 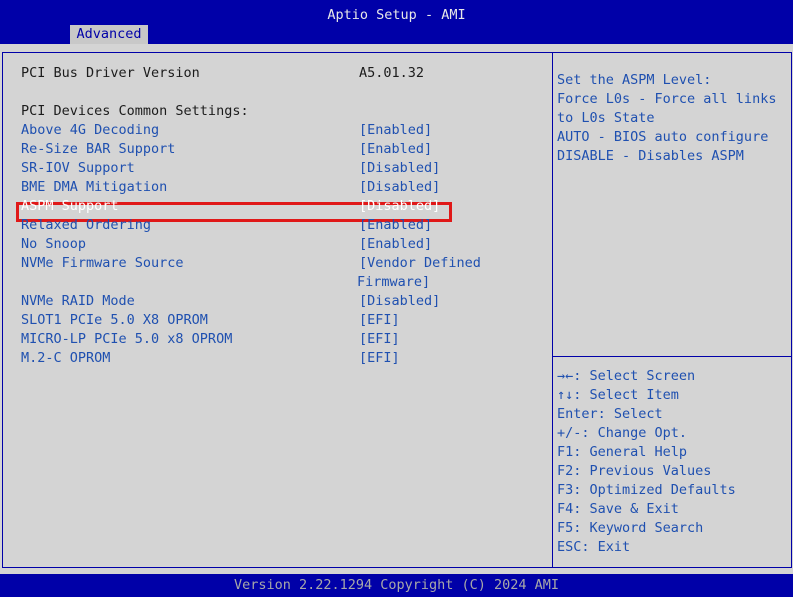 I want to click on help-line: AUTO - BIOS auto configure, so click(x=663, y=137).